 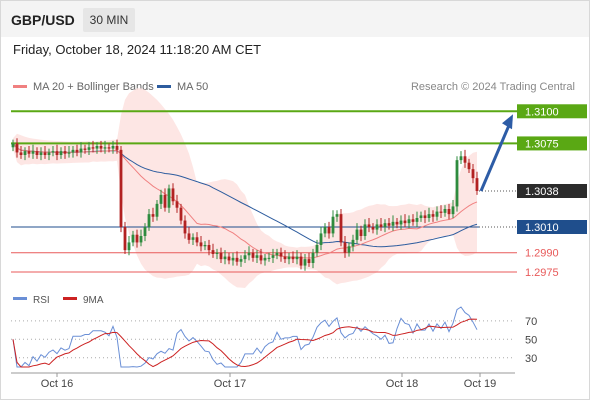 I want to click on legend-9ma-label: 9MA, so click(x=93, y=300).